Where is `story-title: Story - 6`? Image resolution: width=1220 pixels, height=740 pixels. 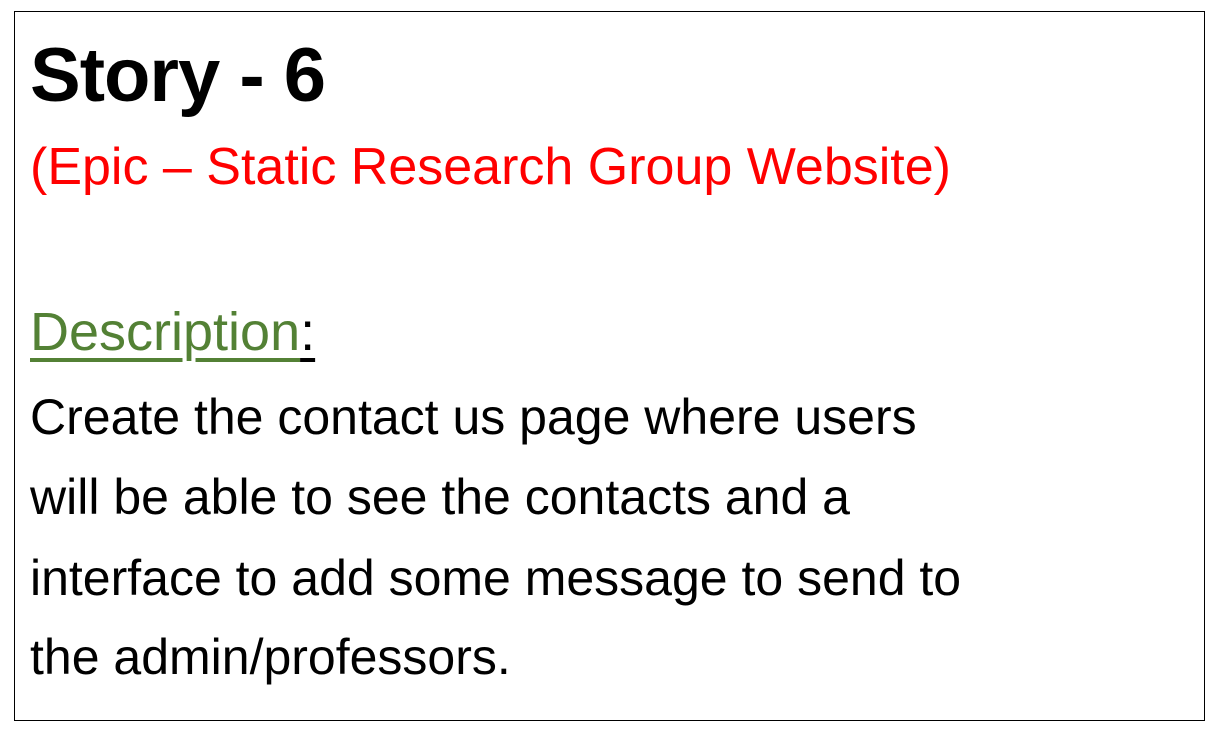
story-title: Story - 6 is located at coordinates (178, 75).